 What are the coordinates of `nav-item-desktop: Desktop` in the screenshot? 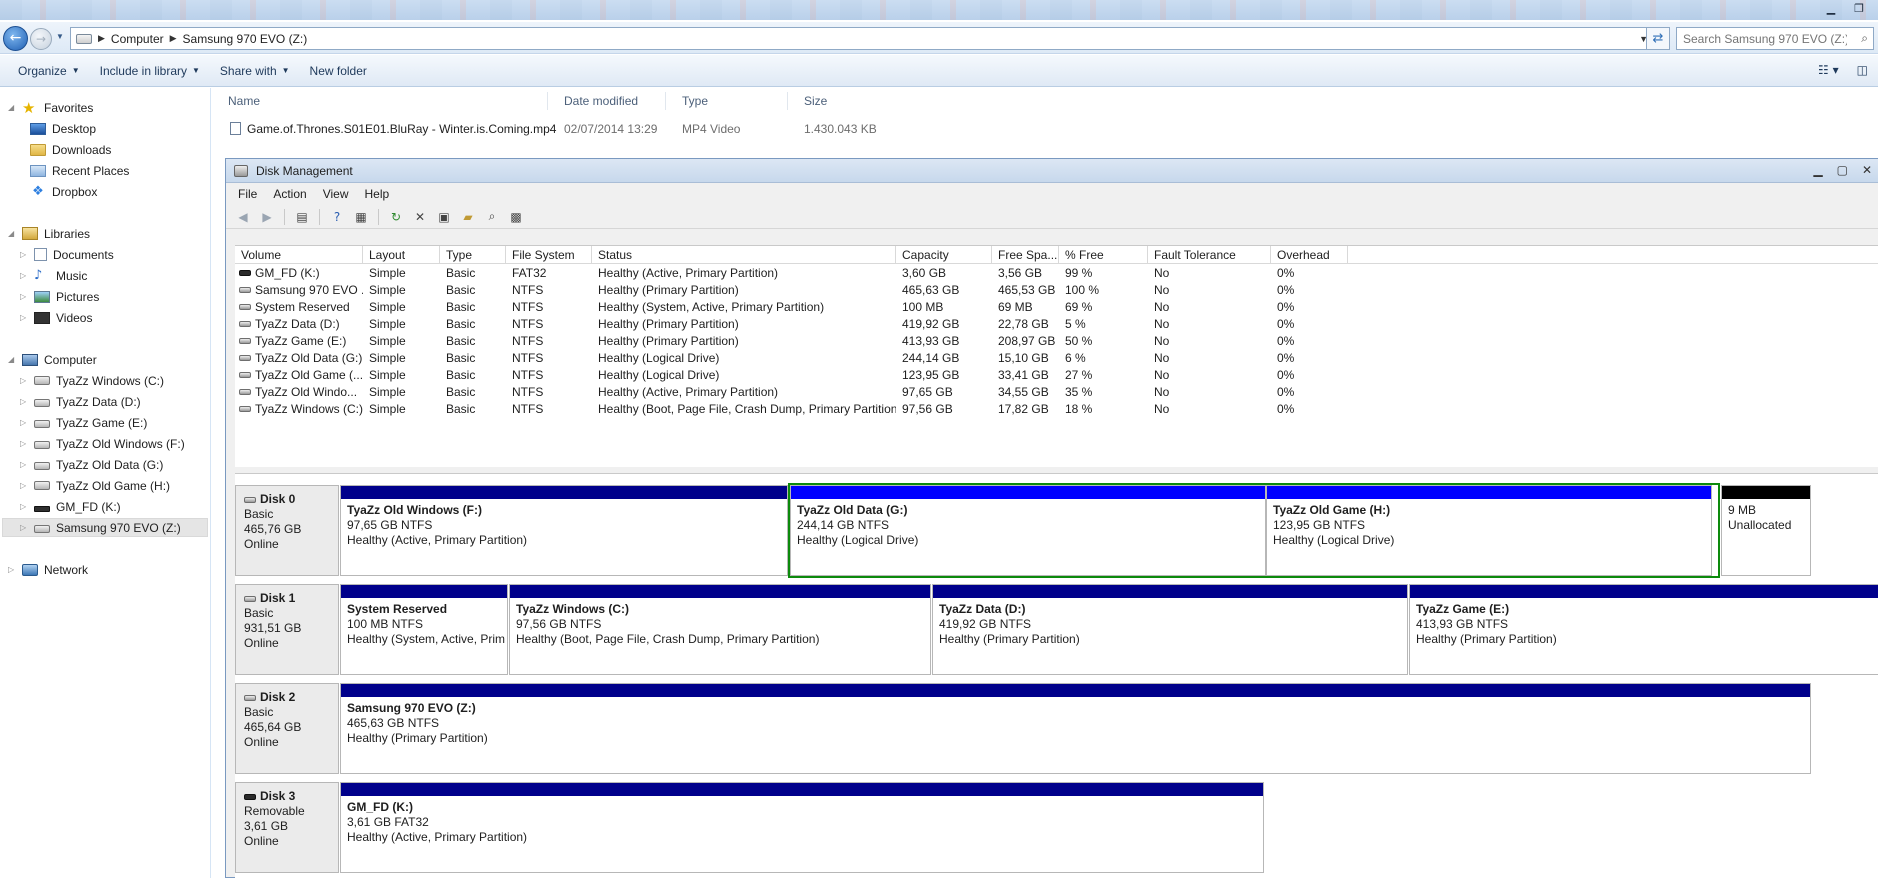 It's located at (63, 128).